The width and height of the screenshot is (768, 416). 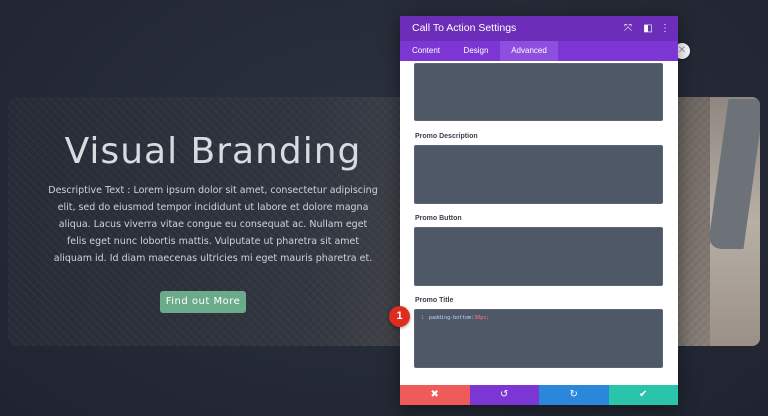 I want to click on more-options-icon: ⋮, so click(x=665, y=28).